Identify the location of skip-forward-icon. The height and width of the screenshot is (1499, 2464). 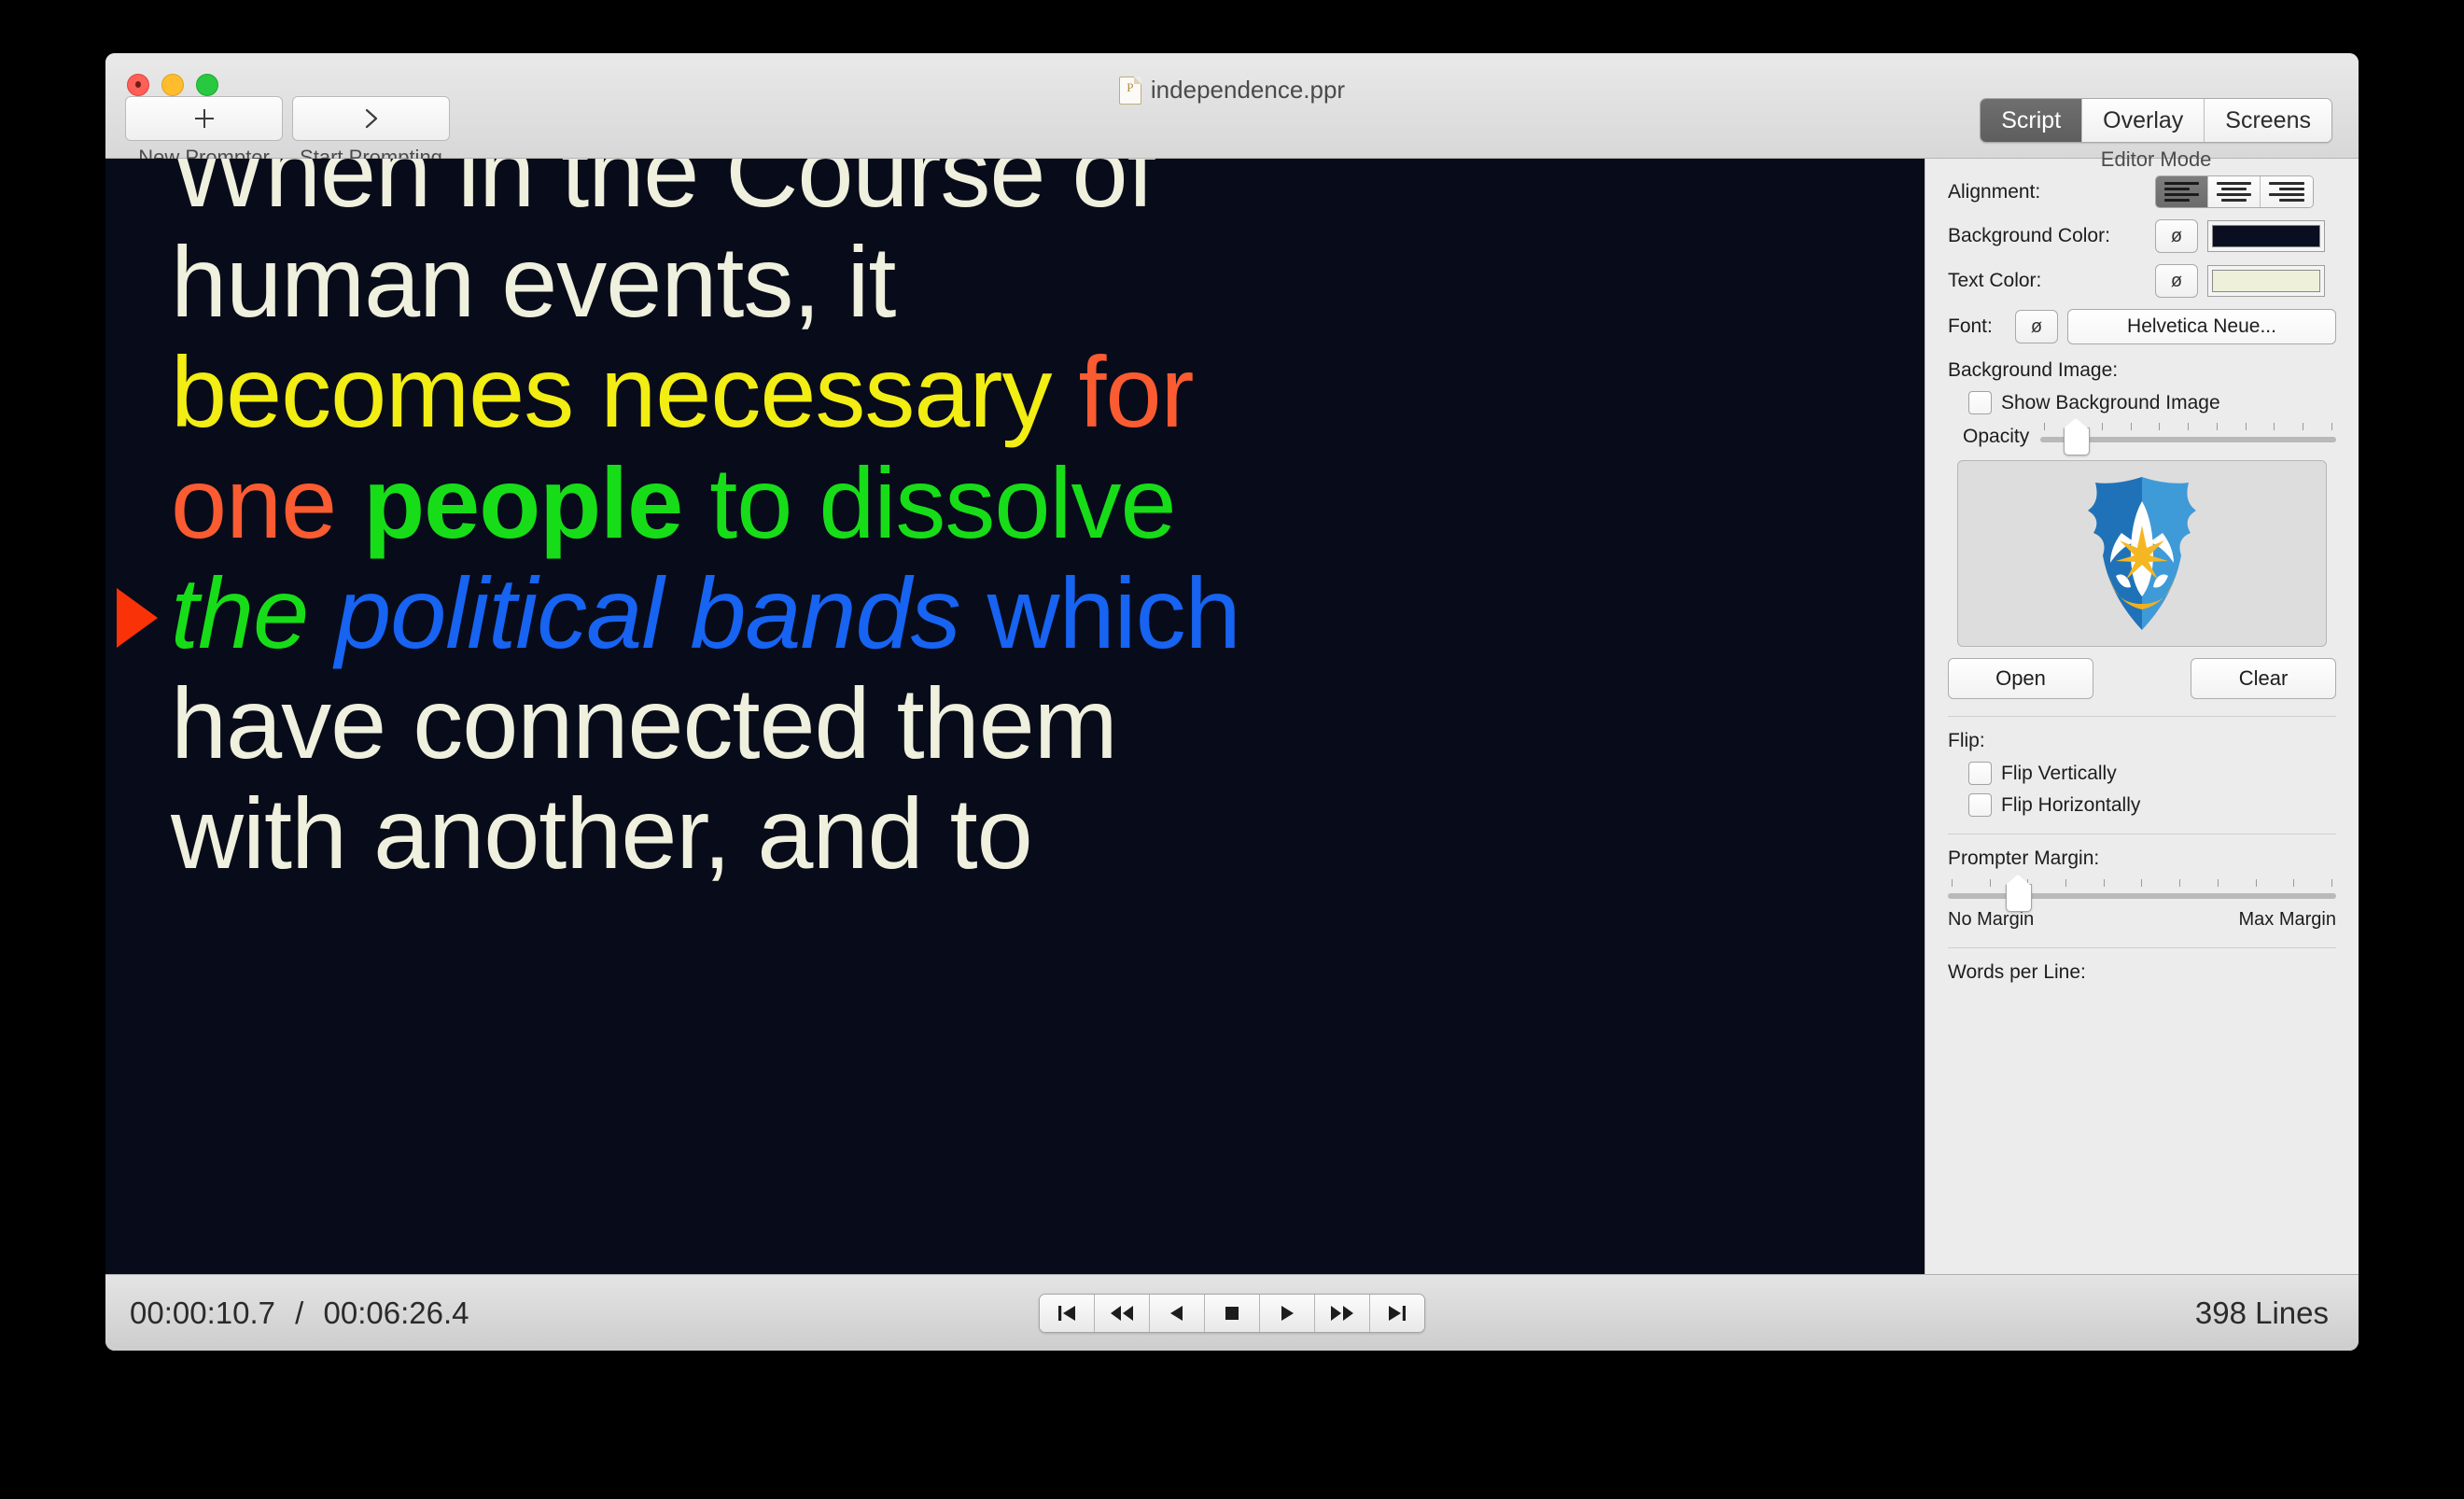
(1397, 1313).